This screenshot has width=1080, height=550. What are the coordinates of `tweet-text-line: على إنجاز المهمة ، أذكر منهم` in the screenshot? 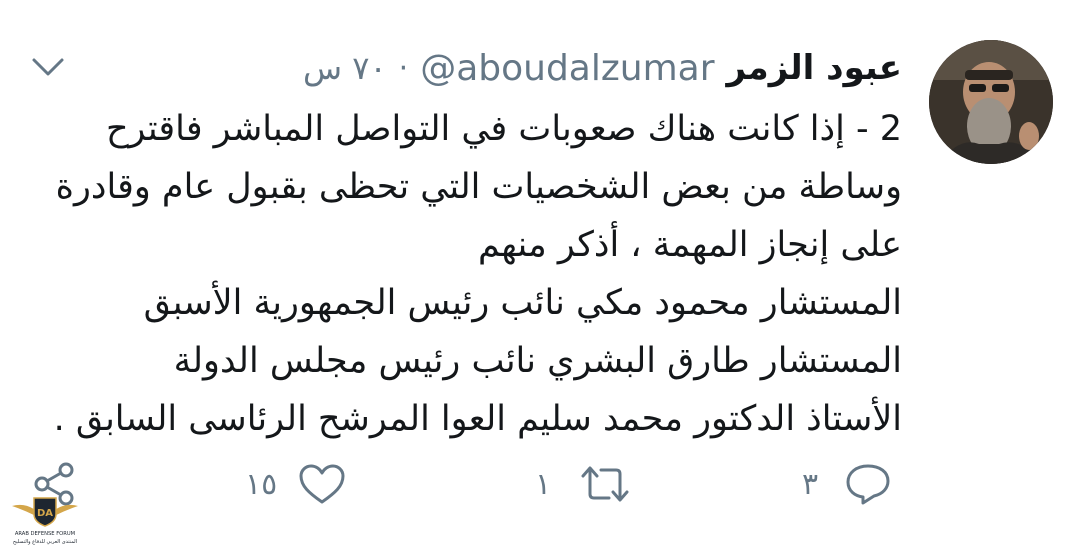 It's located at (690, 245).